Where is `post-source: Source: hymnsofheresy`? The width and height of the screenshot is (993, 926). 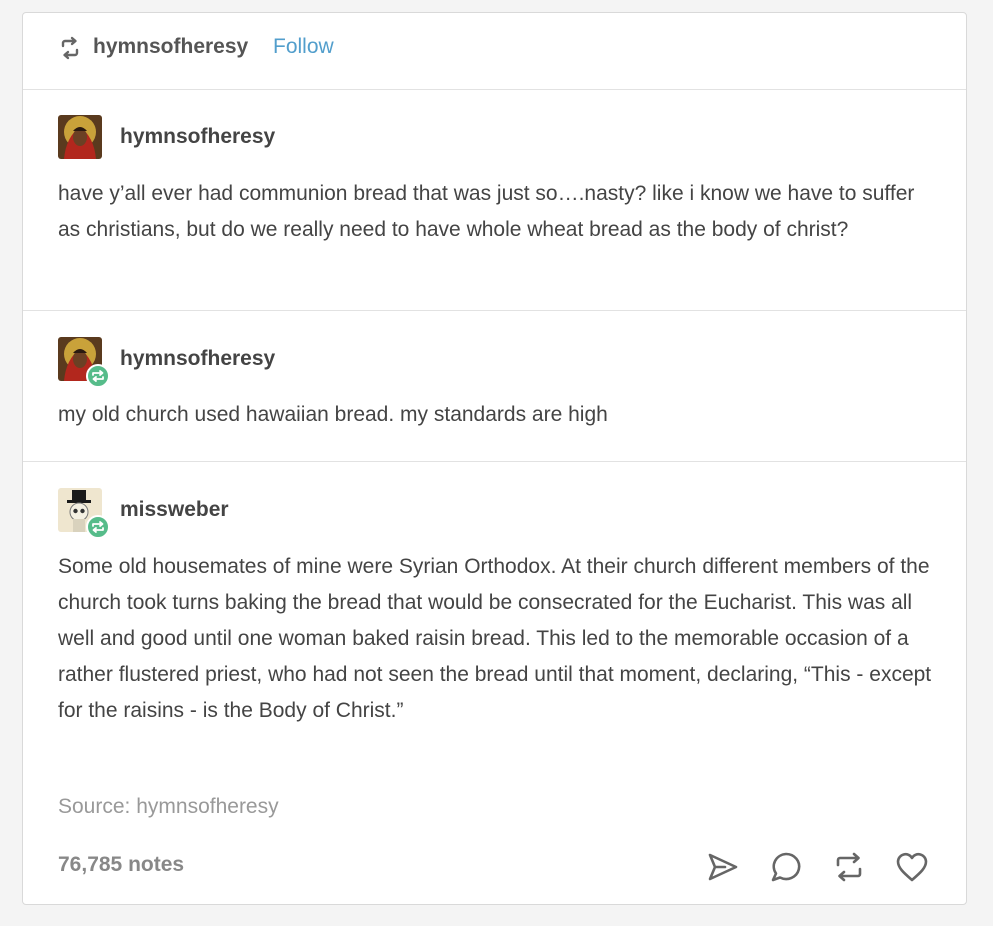
post-source: Source: hymnsofheresy is located at coordinates (168, 807).